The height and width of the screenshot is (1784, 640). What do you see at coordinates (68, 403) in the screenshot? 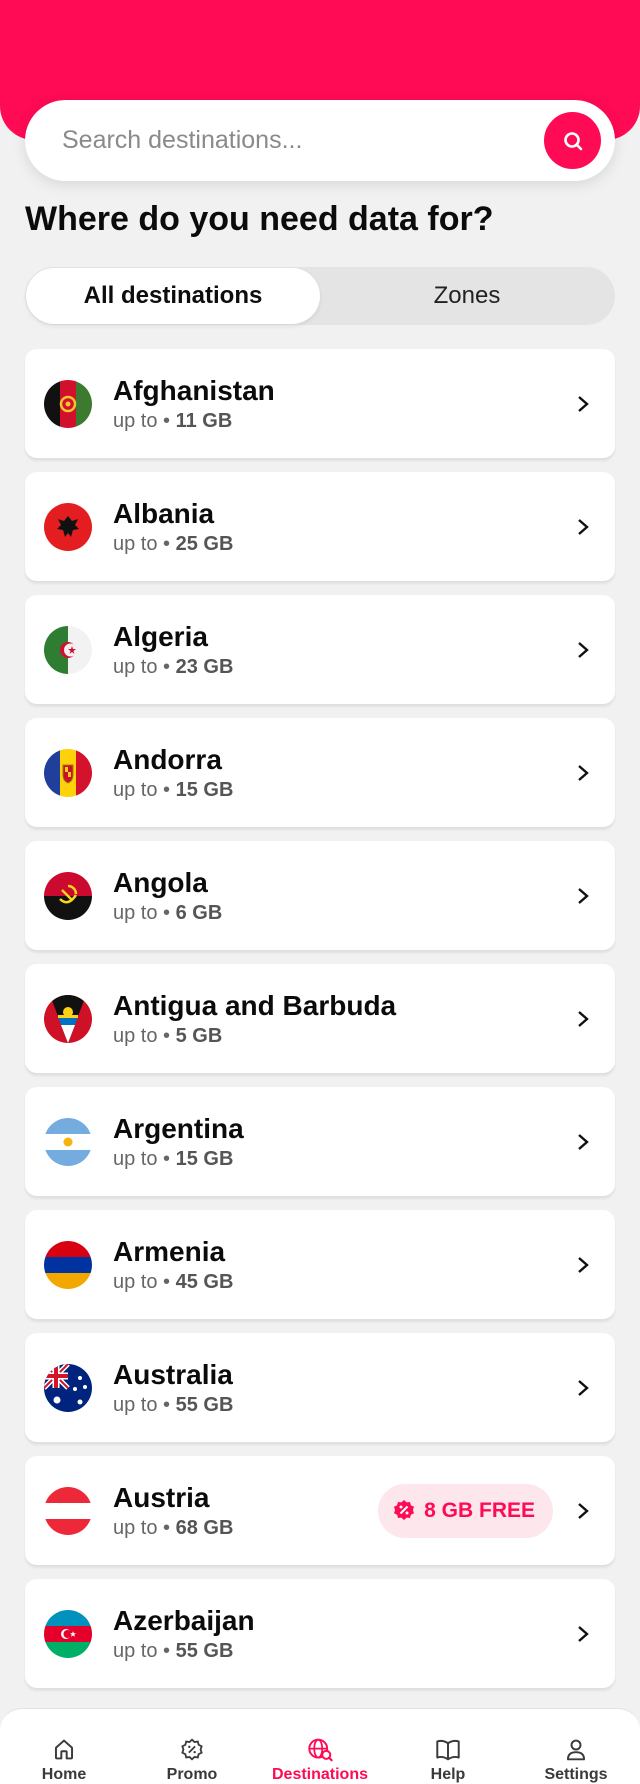
I see `afghanistan-flag-icon` at bounding box center [68, 403].